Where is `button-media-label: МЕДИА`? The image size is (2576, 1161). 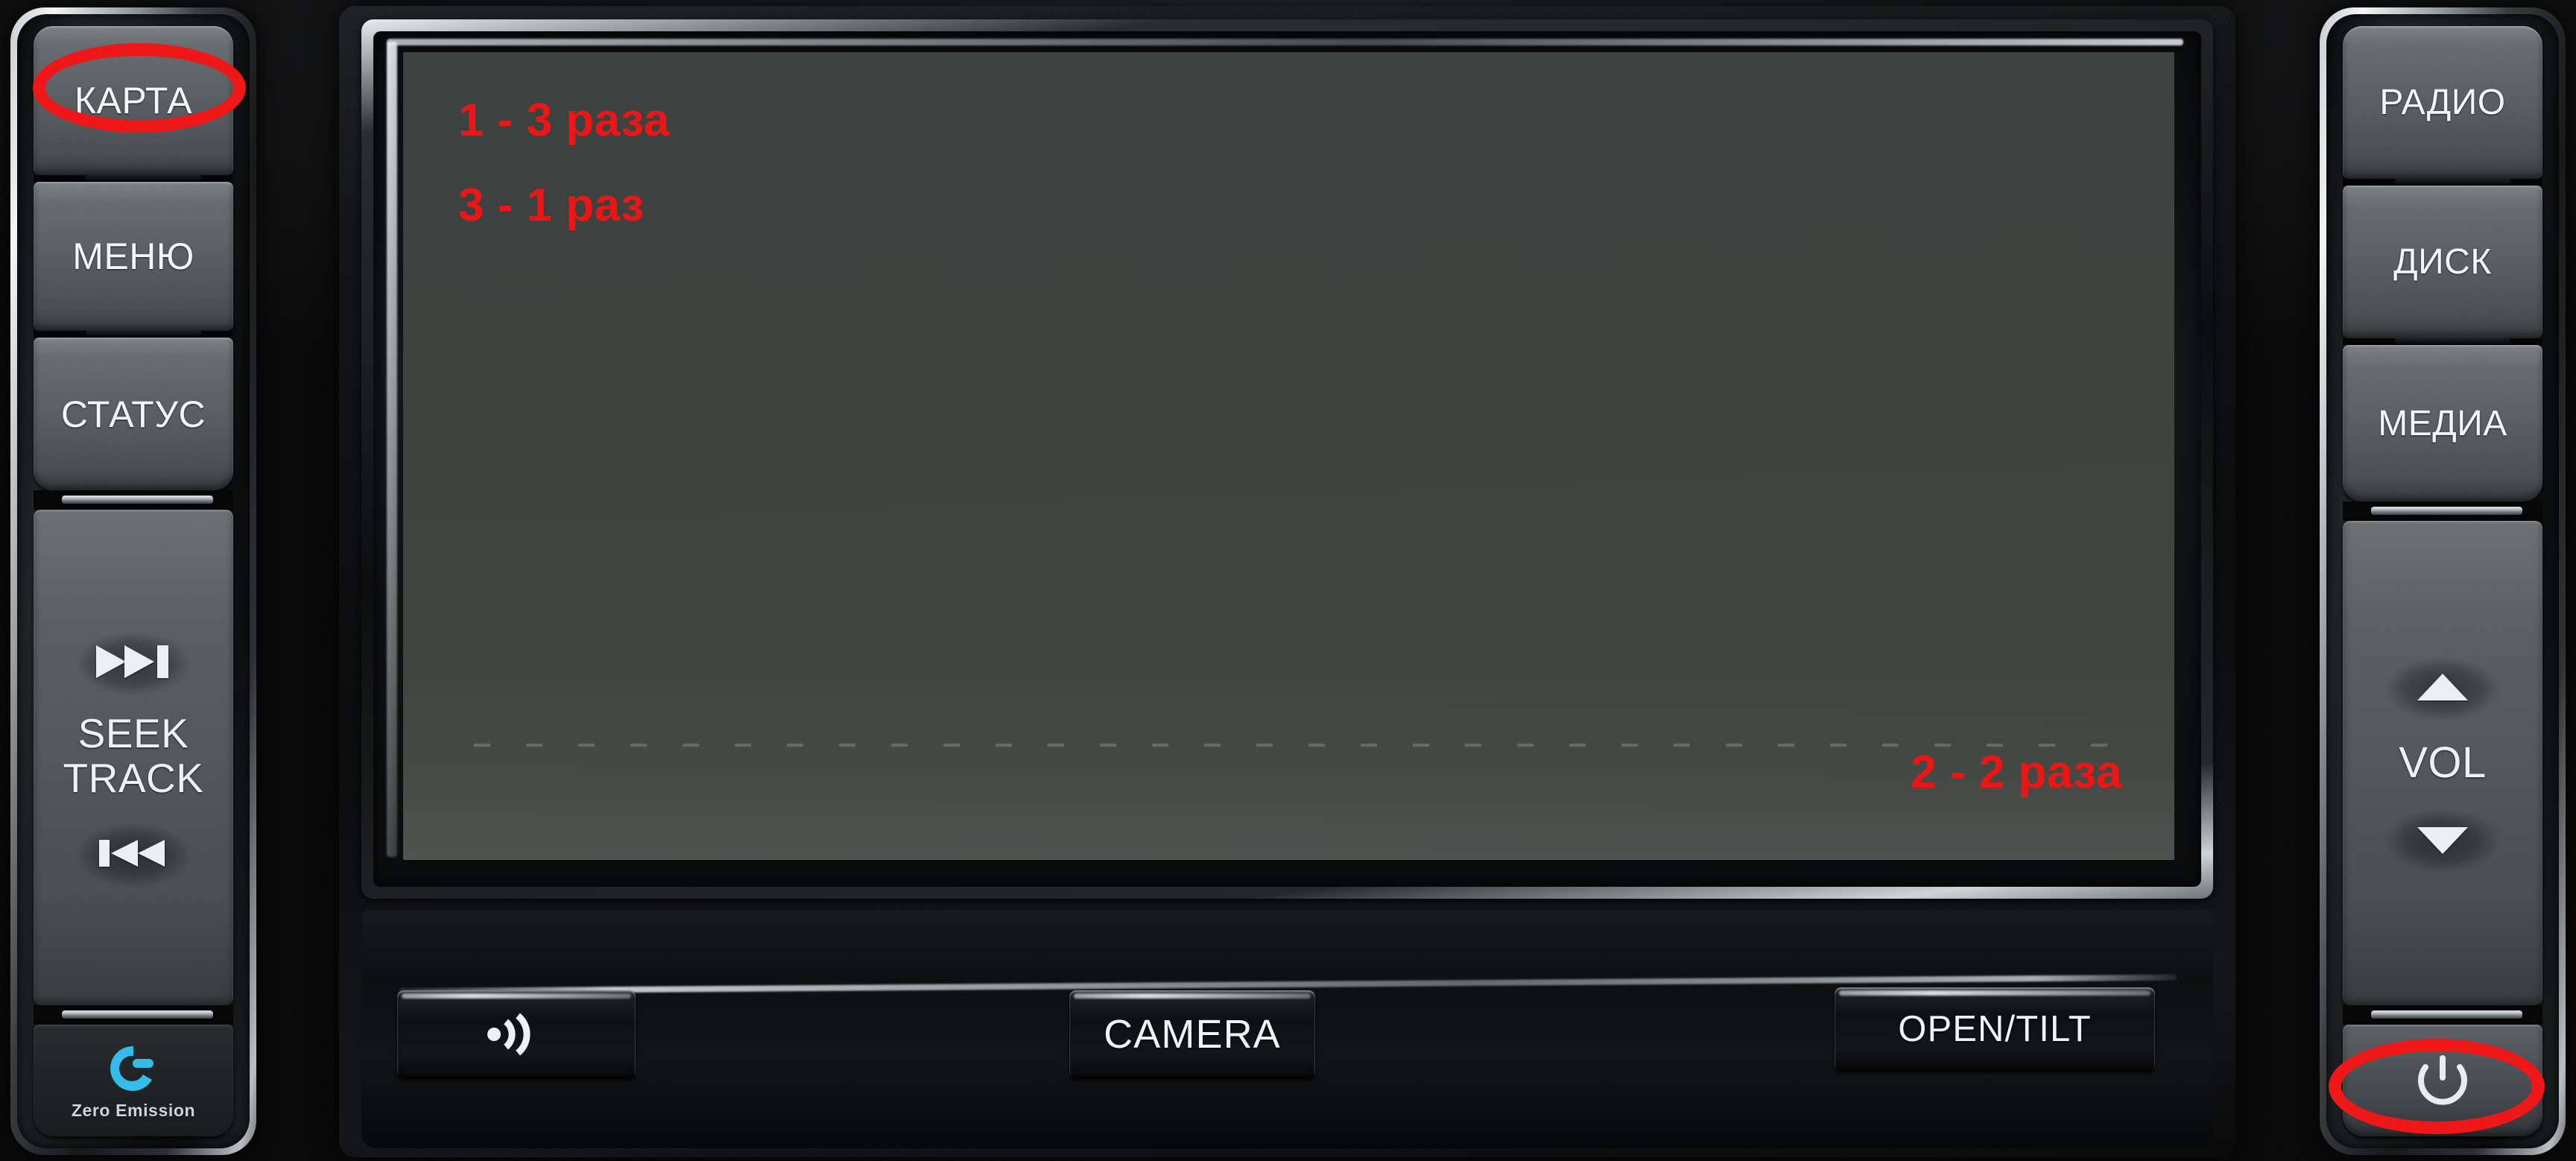 button-media-label: МЕДИА is located at coordinates (2442, 423).